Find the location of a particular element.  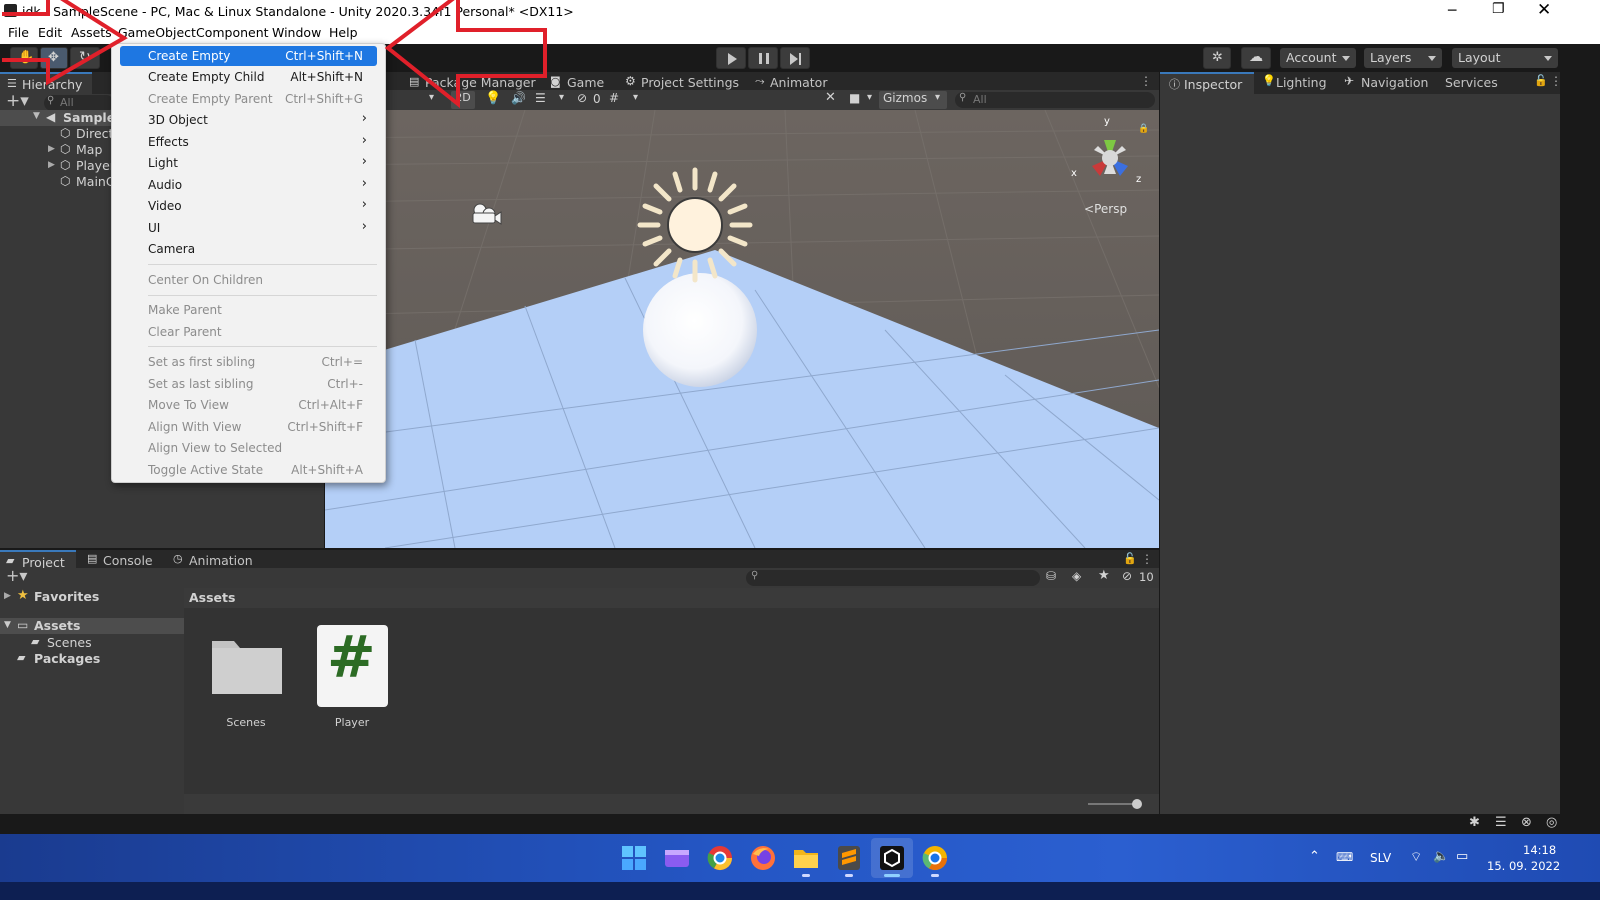

play-button is located at coordinates (731, 58).